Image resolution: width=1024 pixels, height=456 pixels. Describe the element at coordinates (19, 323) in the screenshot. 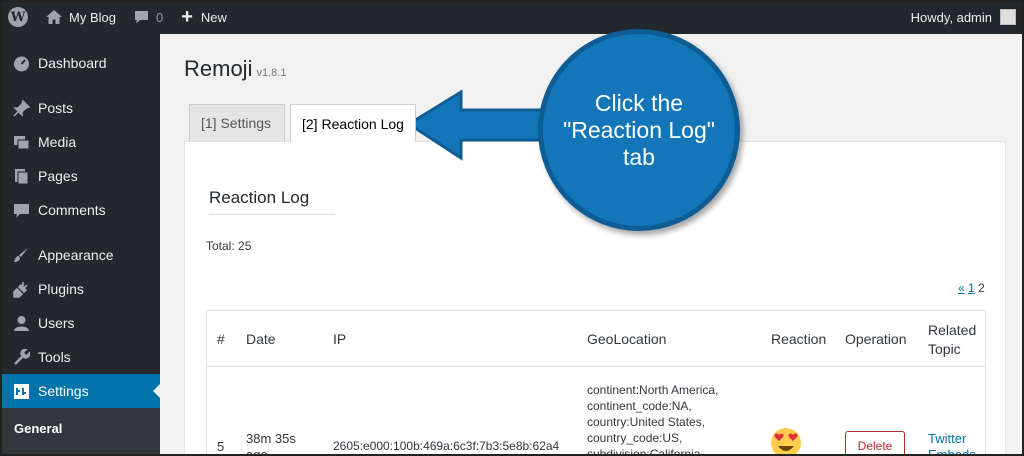

I see `user-icon` at that location.